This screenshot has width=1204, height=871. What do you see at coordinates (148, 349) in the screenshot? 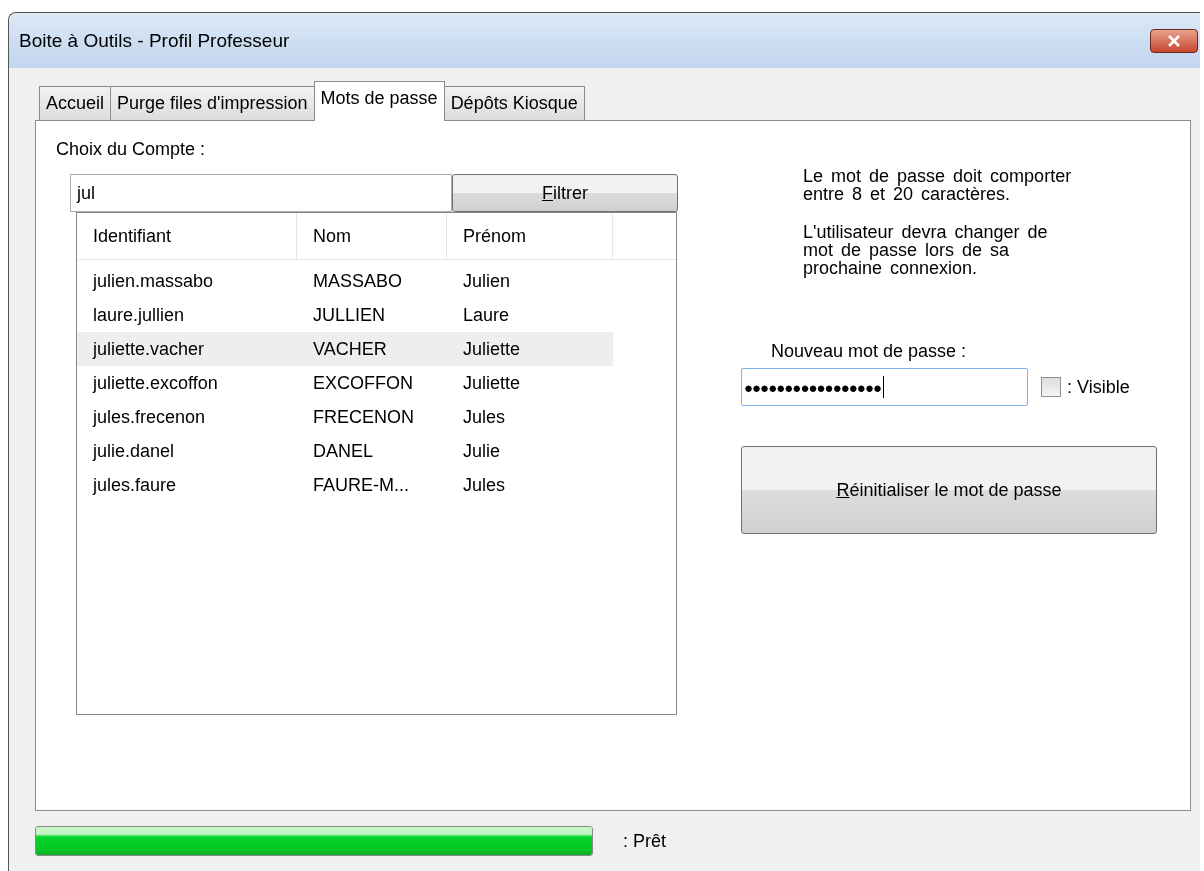
I see `table-cell-text: juliette.vacher` at bounding box center [148, 349].